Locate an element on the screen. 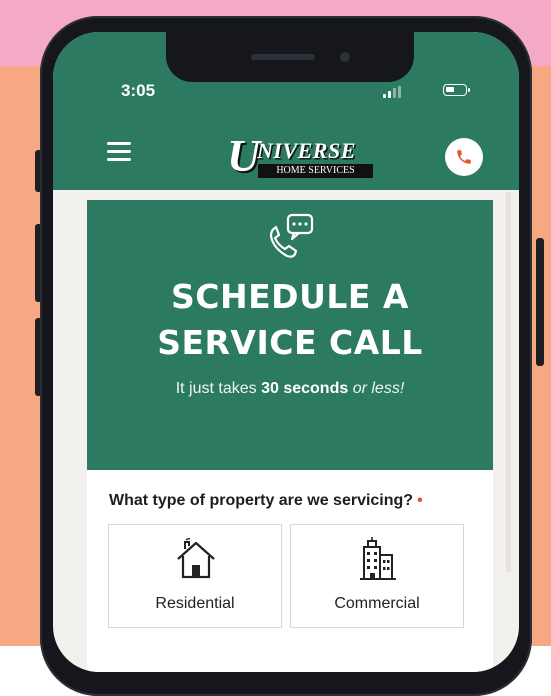  speaker-grille is located at coordinates (283, 57).